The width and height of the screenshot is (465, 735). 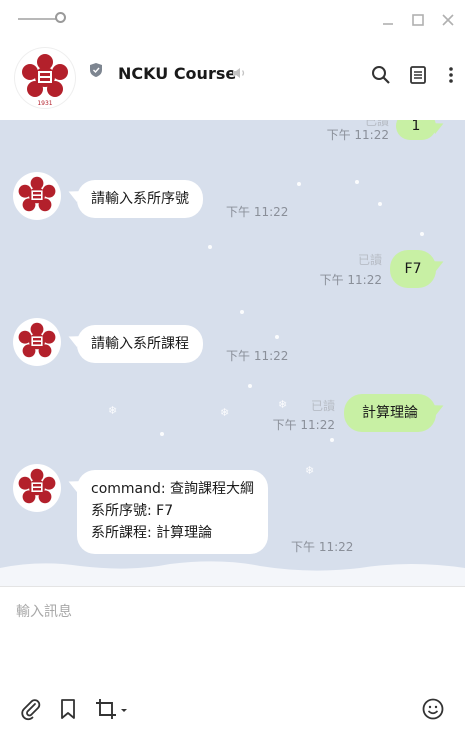 What do you see at coordinates (177, 73) in the screenshot?
I see `chat-title: NCKU Course` at bounding box center [177, 73].